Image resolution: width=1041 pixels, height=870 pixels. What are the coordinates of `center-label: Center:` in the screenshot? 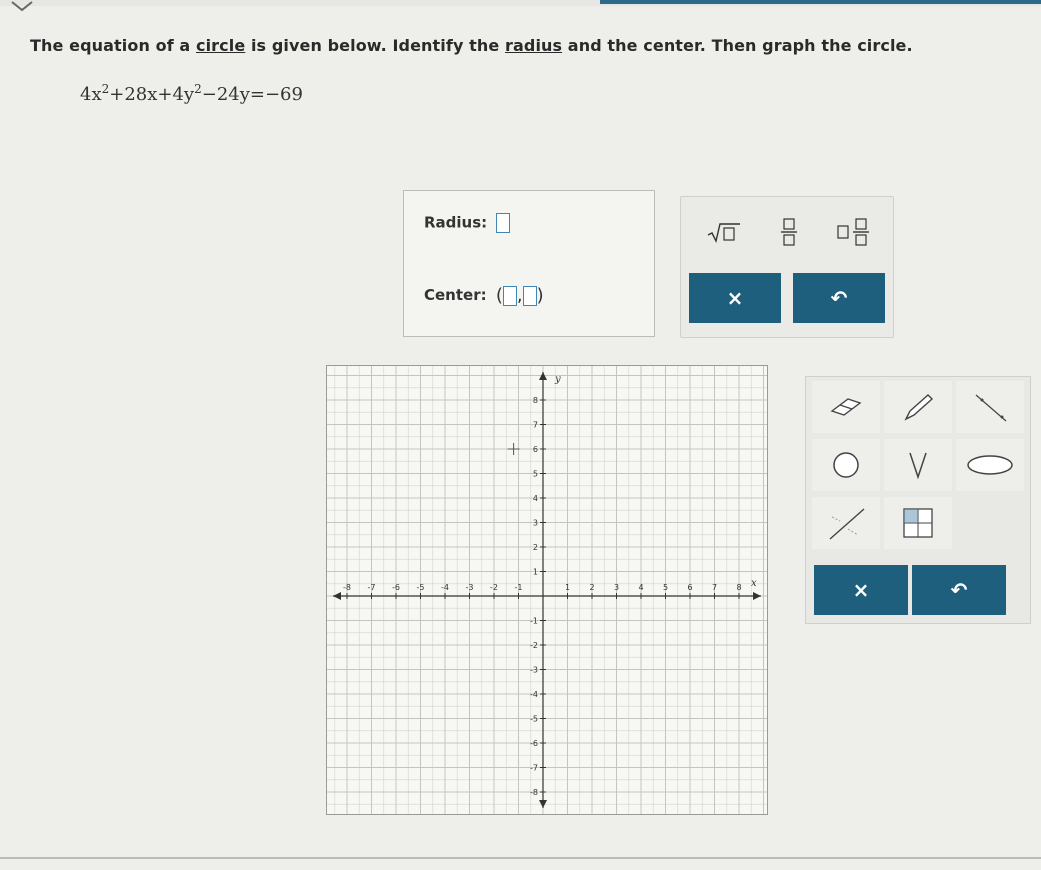 It's located at (455, 295).